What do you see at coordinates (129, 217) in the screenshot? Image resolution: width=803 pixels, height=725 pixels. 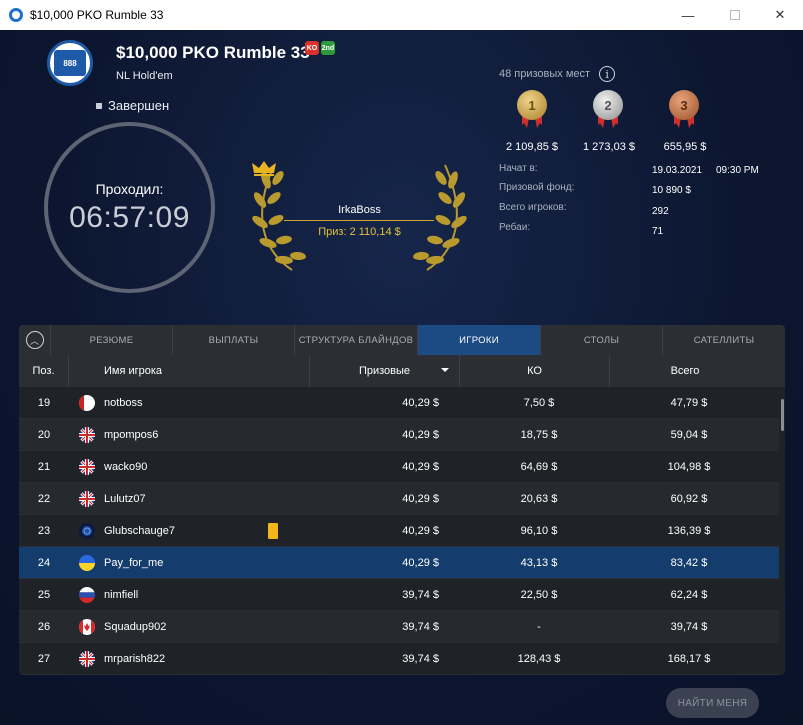 I see `duration-value: 06:57:09` at bounding box center [129, 217].